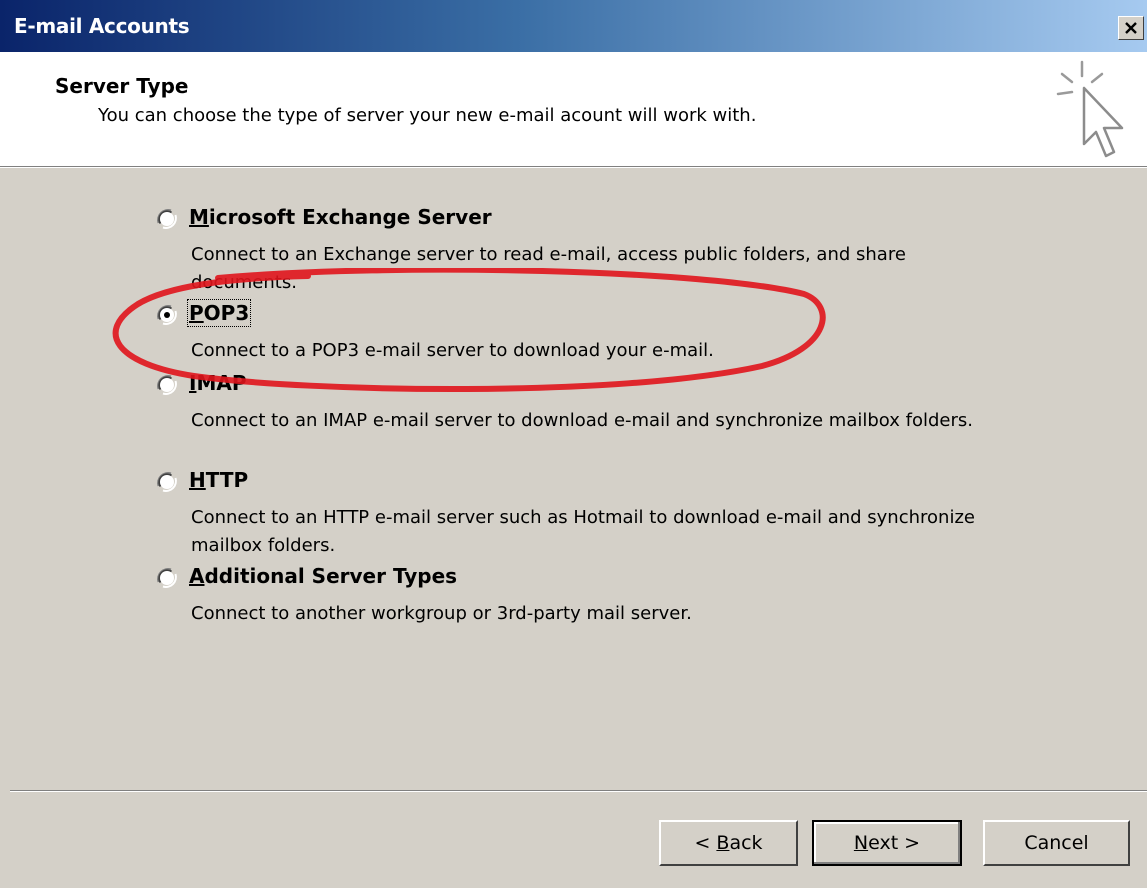  Describe the element at coordinates (1090, 109) in the screenshot. I see `wizard-cursor-icon` at that location.